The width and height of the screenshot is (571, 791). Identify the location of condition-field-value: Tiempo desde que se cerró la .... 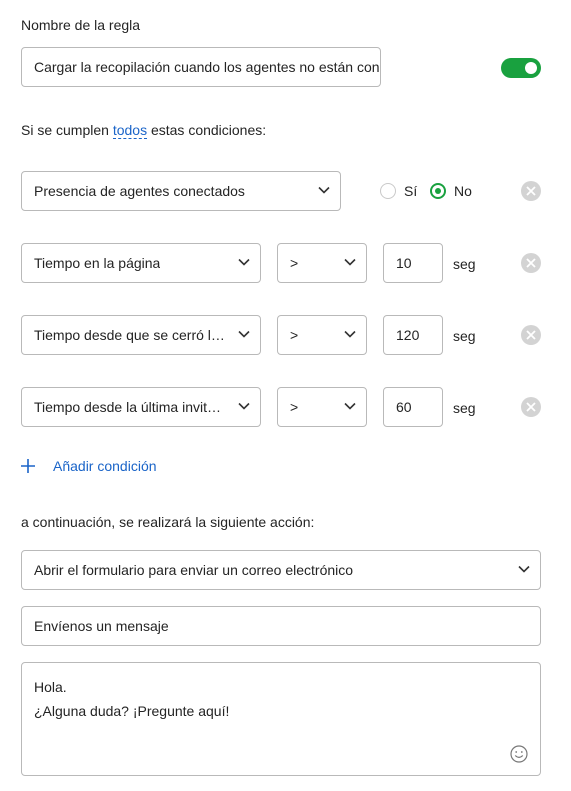
(130, 335).